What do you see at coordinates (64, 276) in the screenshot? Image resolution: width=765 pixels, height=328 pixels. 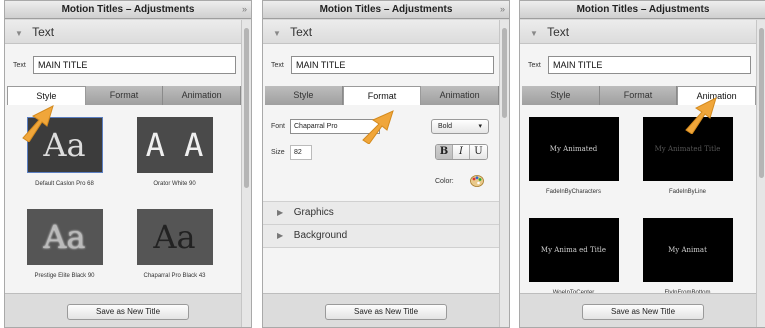 I see `style-caption: Prestige Elite Black 90` at bounding box center [64, 276].